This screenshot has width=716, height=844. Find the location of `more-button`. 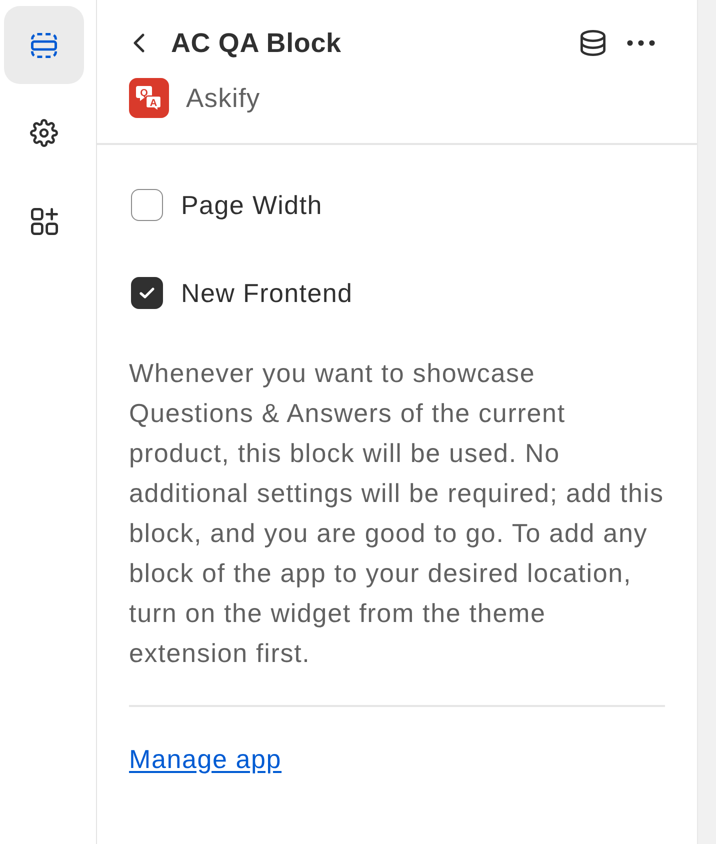

more-button is located at coordinates (641, 43).